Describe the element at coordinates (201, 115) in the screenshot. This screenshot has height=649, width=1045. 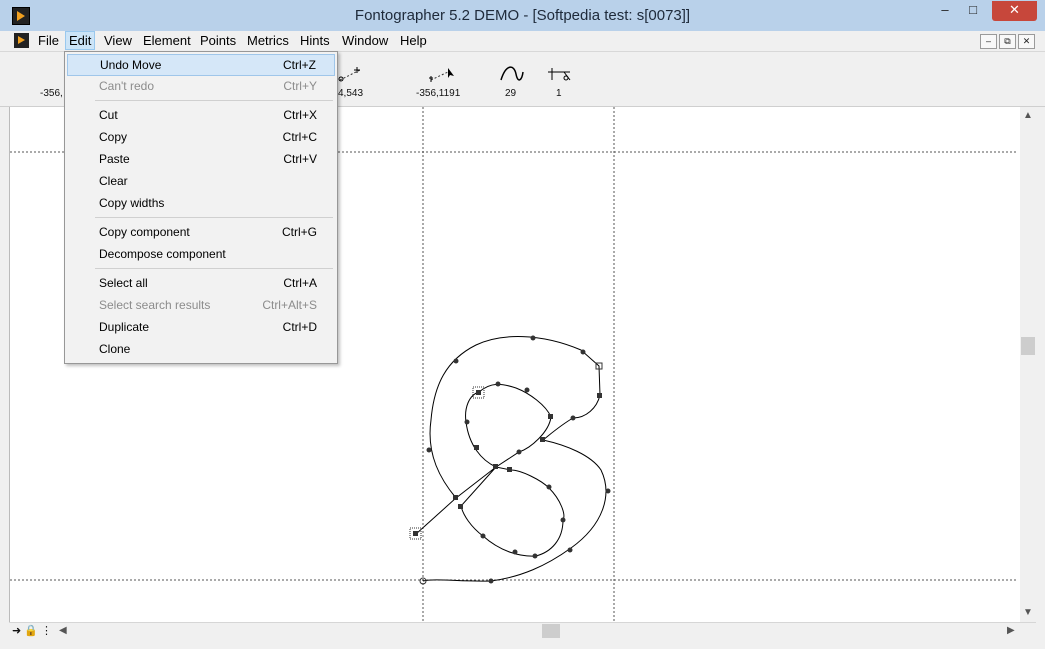
I see `menu-item-cut: Cut Ctrl+X` at that location.